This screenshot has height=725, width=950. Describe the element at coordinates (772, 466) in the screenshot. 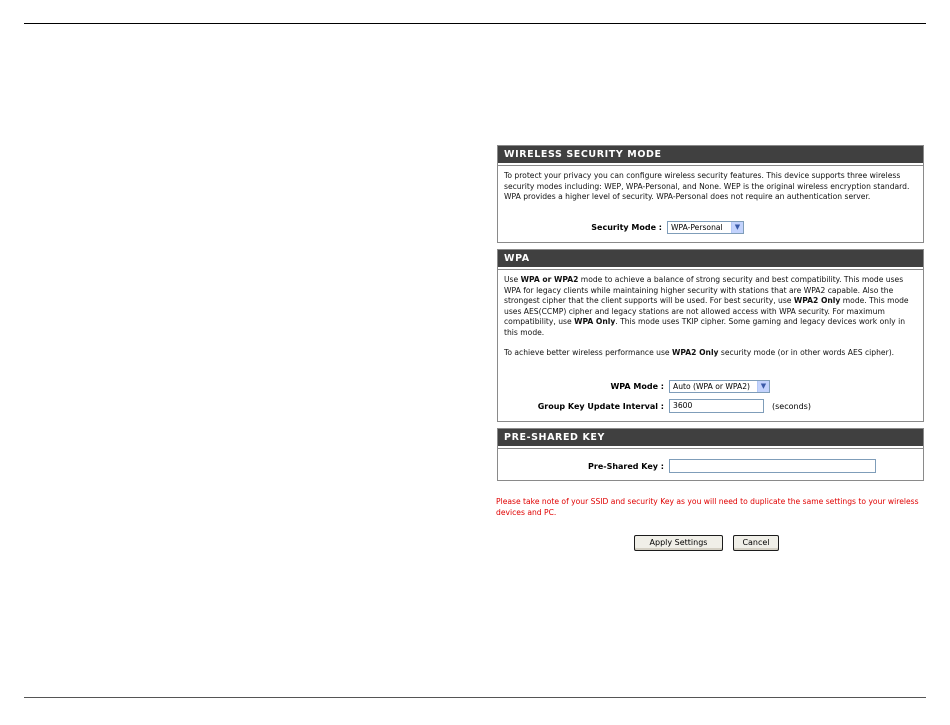

I see `pre-shared-key-input` at that location.